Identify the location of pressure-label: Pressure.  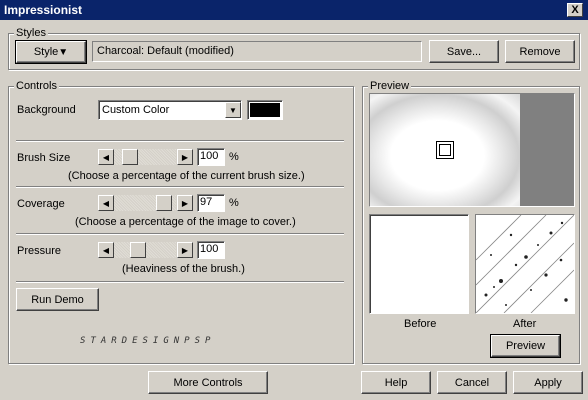
(39, 251).